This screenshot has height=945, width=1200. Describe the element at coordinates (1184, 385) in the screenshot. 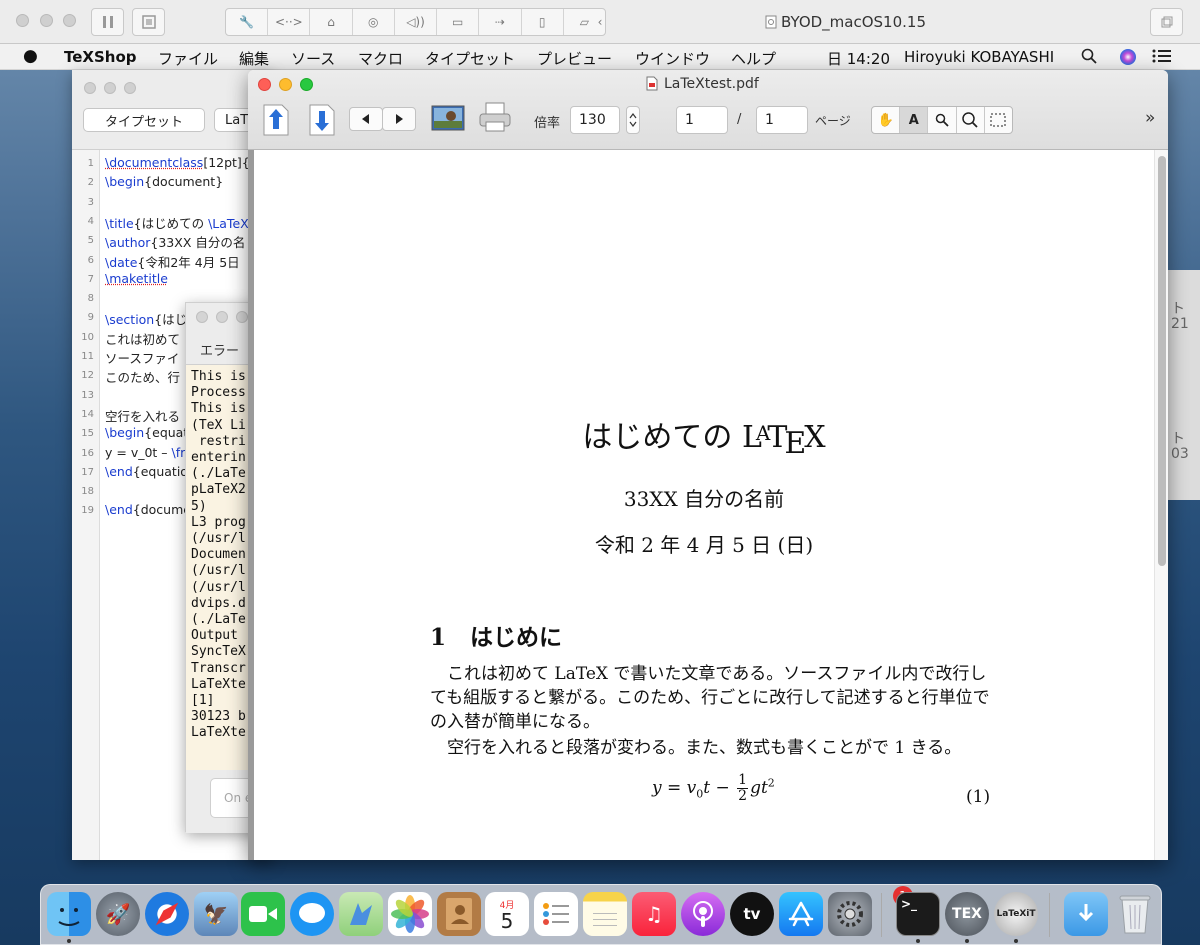

I see `background-window-edge: ト 21 ト 03` at that location.